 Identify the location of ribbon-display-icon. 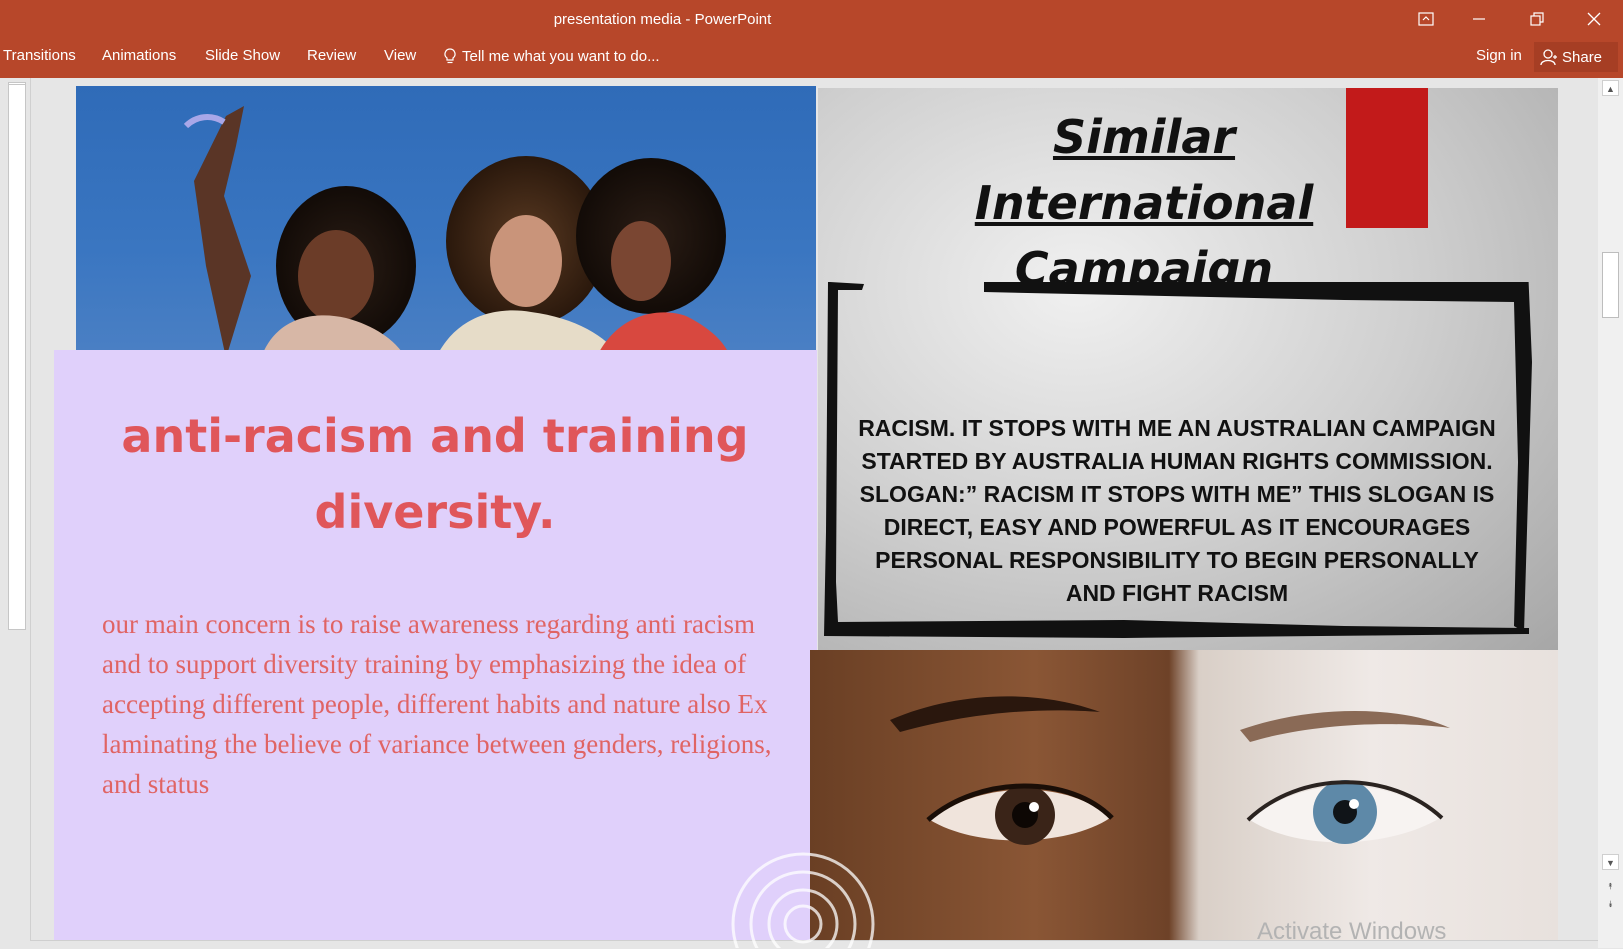
(1426, 19).